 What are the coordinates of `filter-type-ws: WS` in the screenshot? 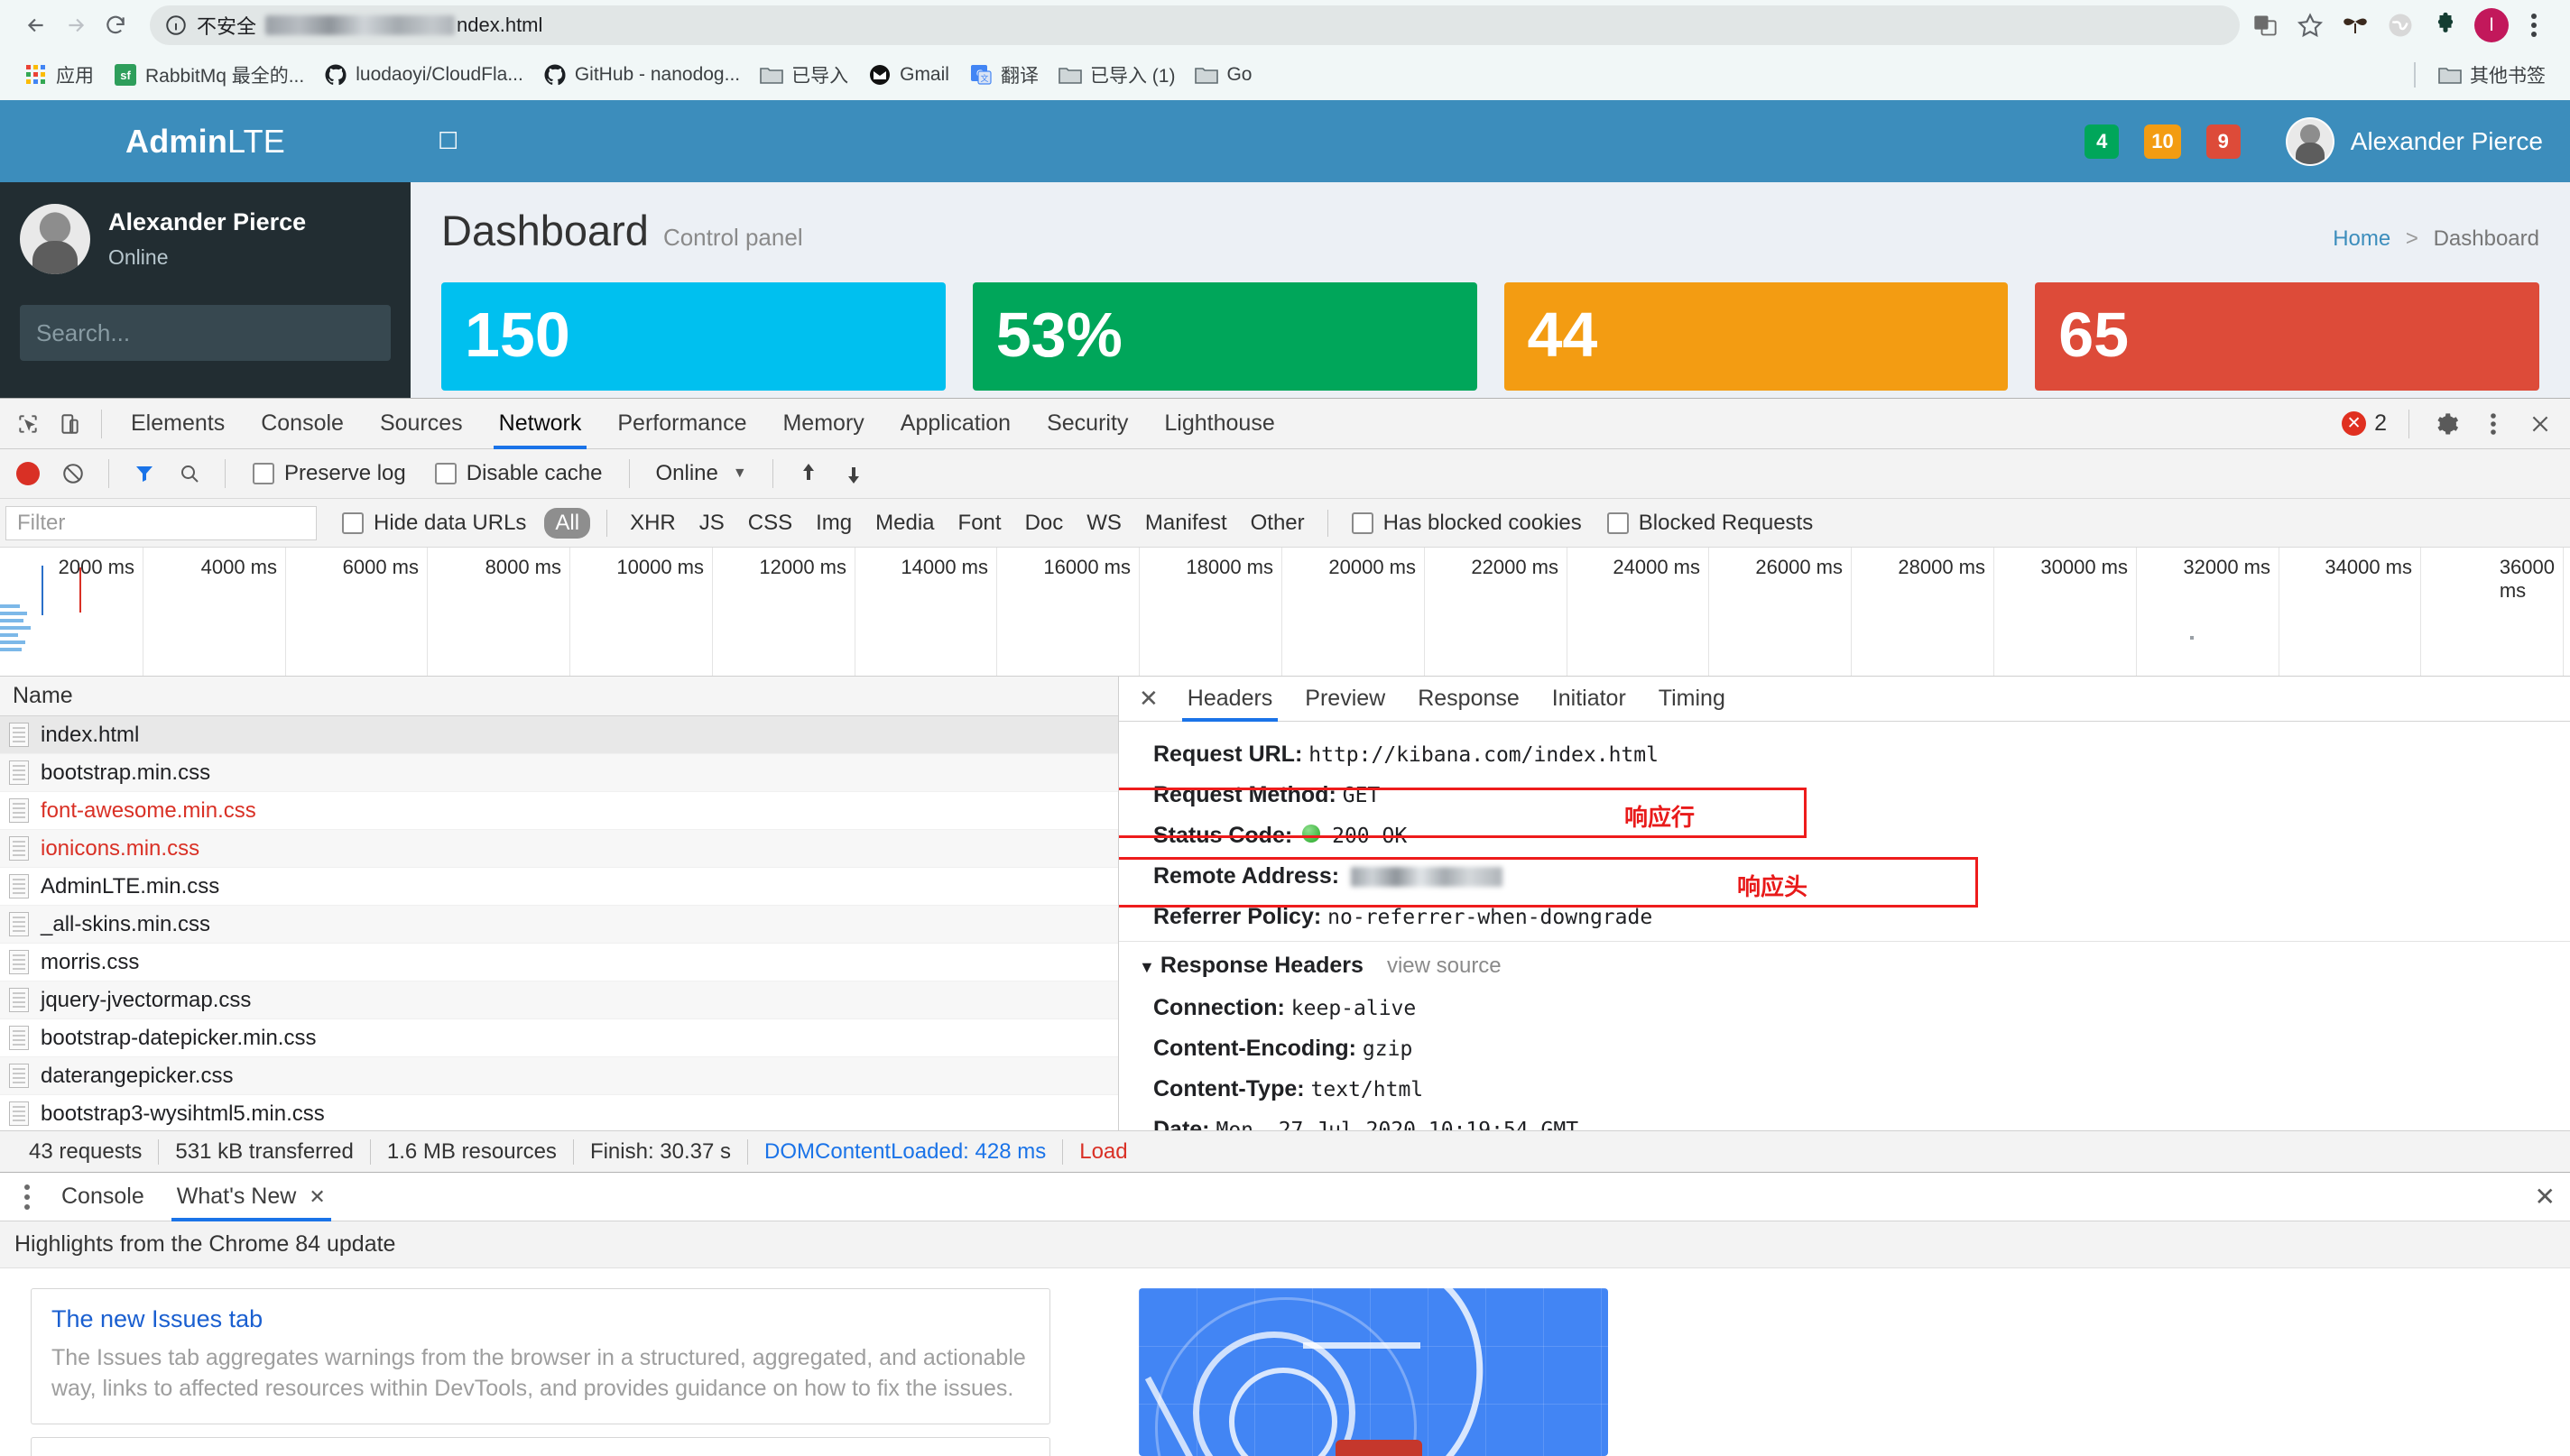 It's located at (1104, 523).